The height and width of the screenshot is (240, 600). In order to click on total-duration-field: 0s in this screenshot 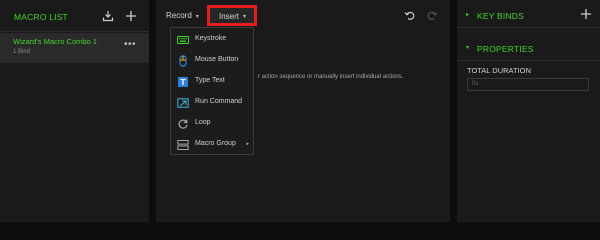, I will do `click(528, 84)`.